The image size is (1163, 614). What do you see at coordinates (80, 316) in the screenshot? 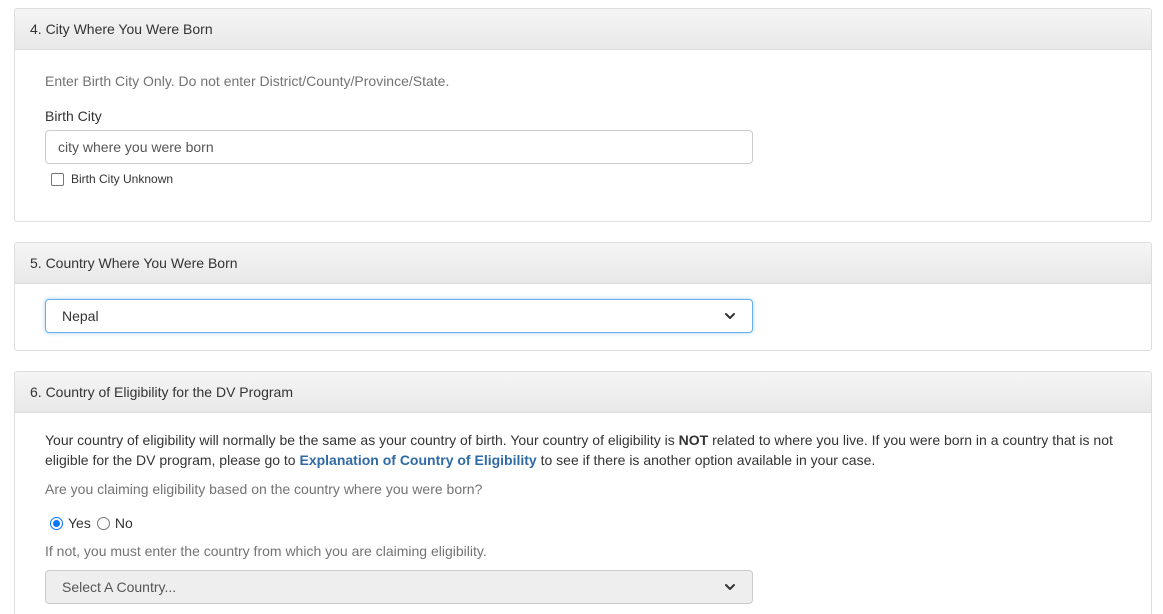
I see `birth-country-selected-value: Nepal` at bounding box center [80, 316].